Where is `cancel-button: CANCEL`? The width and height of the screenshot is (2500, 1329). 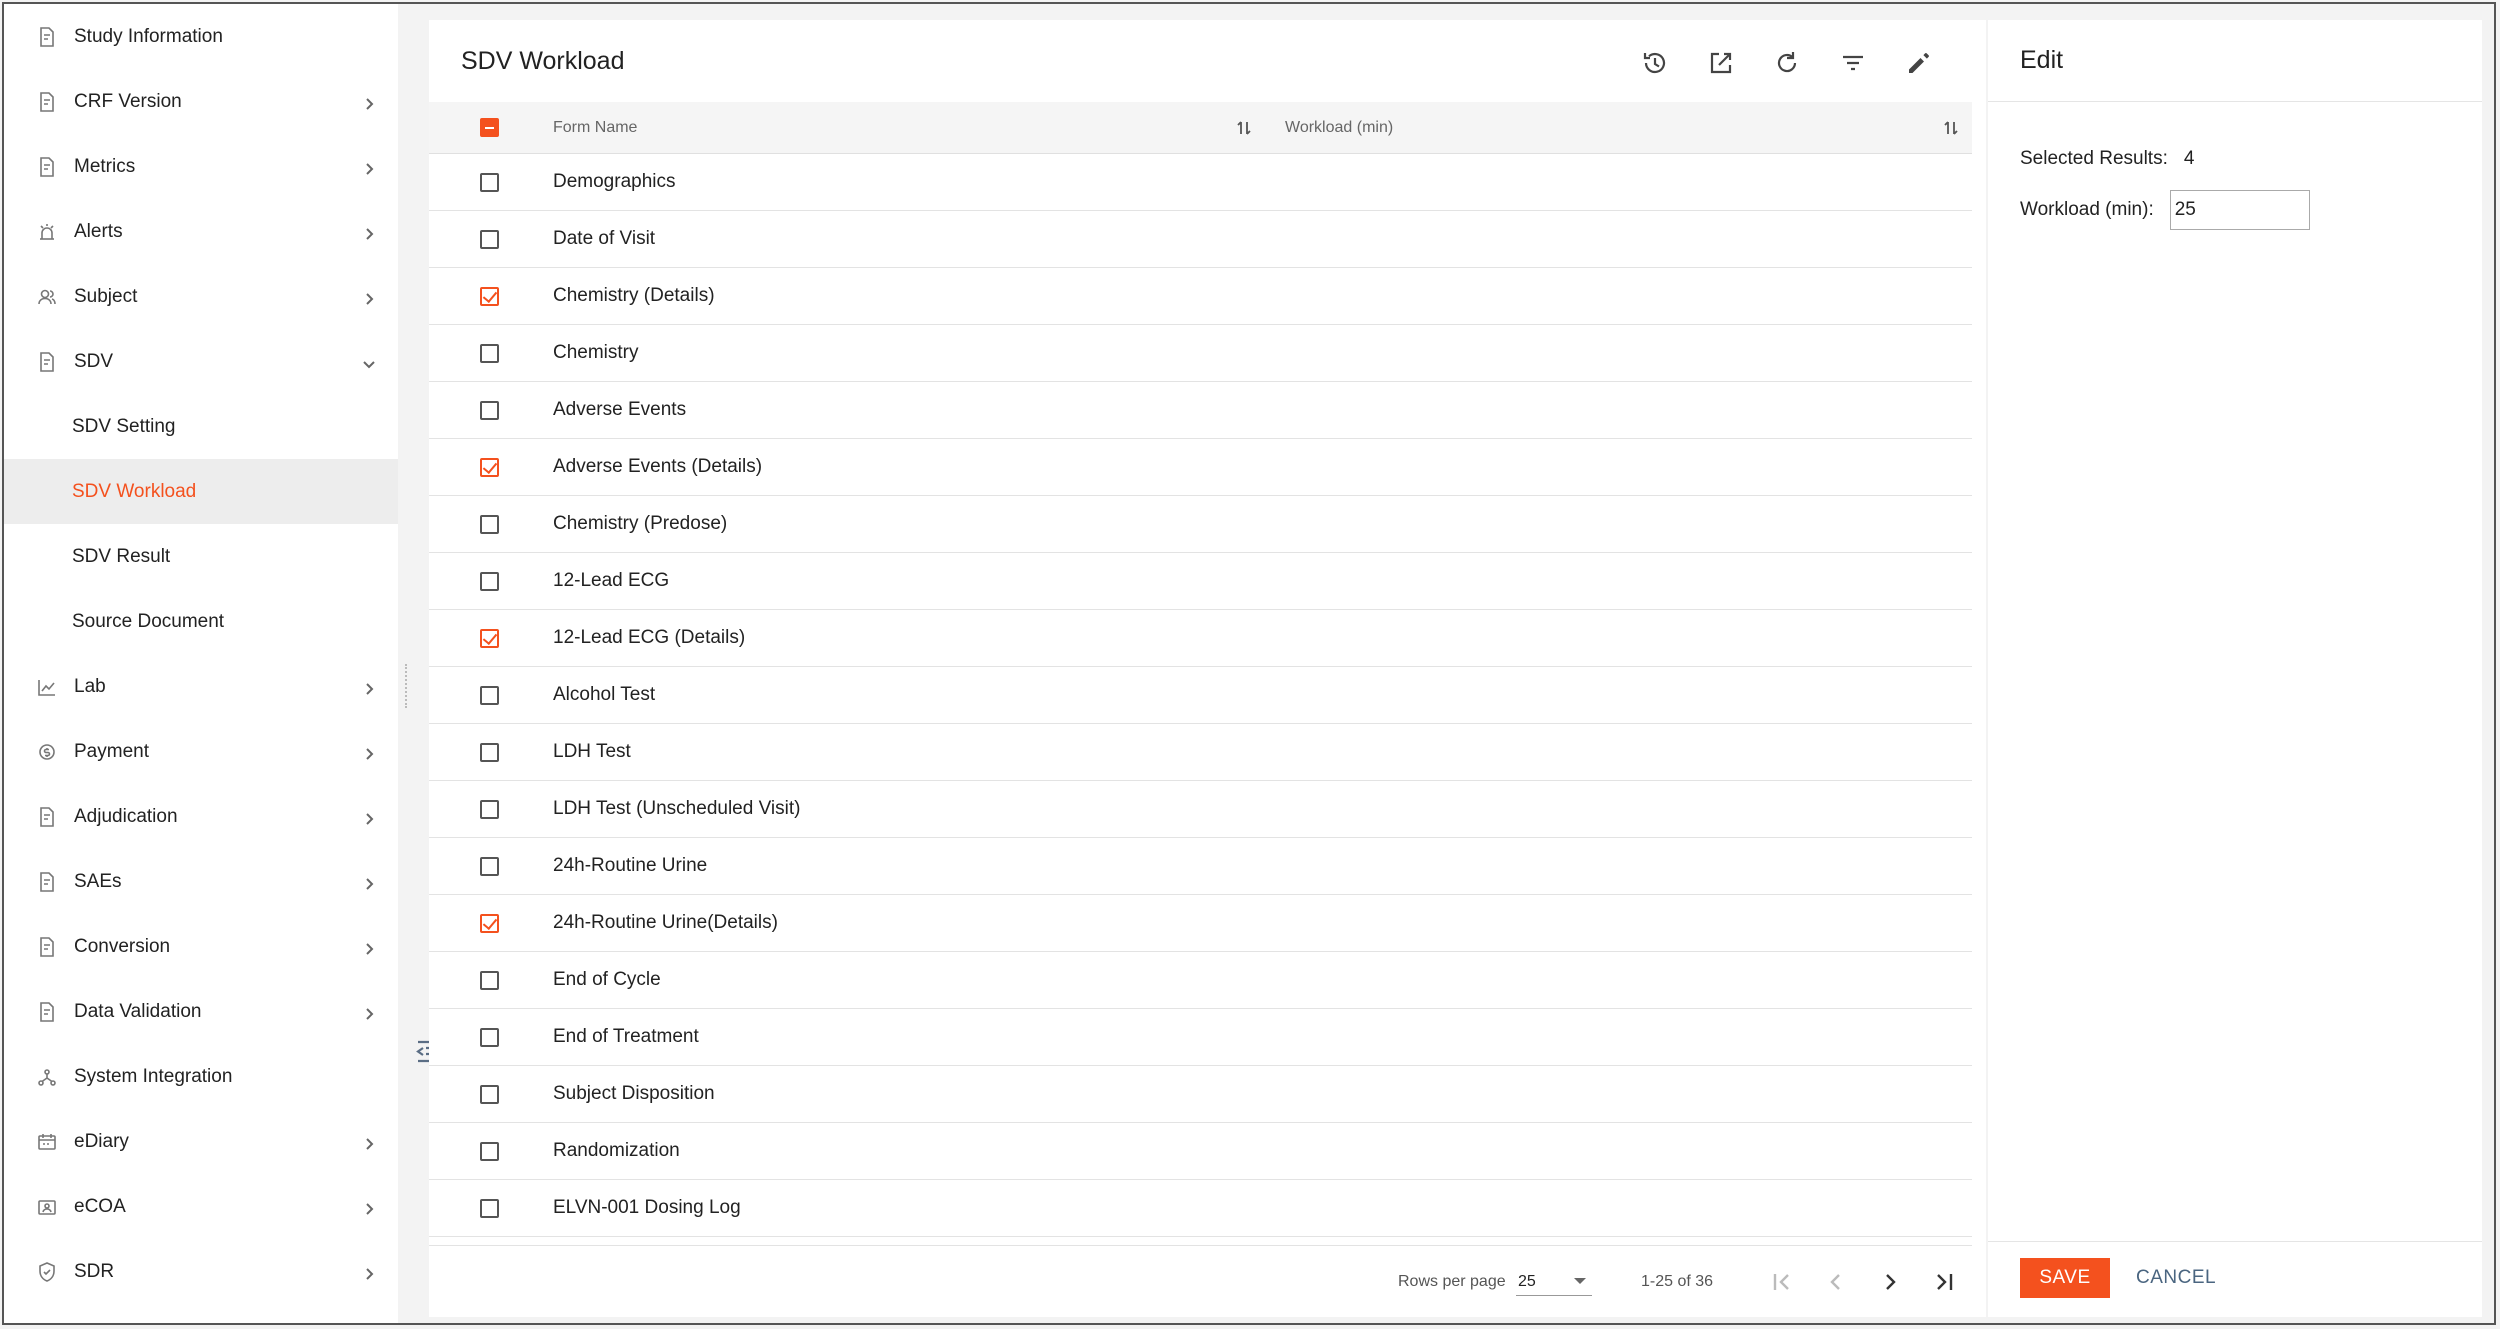 cancel-button: CANCEL is located at coordinates (2176, 1278).